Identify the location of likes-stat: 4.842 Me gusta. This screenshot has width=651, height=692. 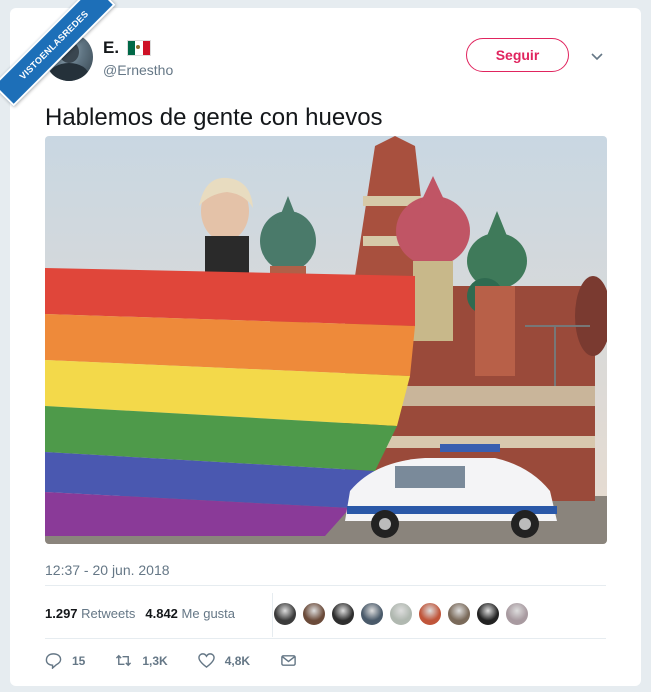
(190, 613).